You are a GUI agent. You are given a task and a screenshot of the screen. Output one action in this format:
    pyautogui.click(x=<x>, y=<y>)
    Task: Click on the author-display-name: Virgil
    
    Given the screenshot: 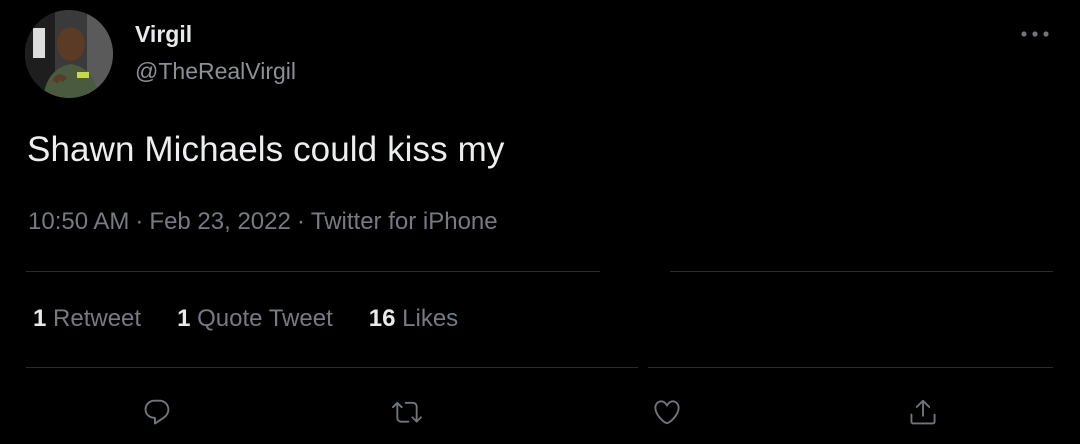 What is the action you would take?
    pyautogui.click(x=163, y=34)
    